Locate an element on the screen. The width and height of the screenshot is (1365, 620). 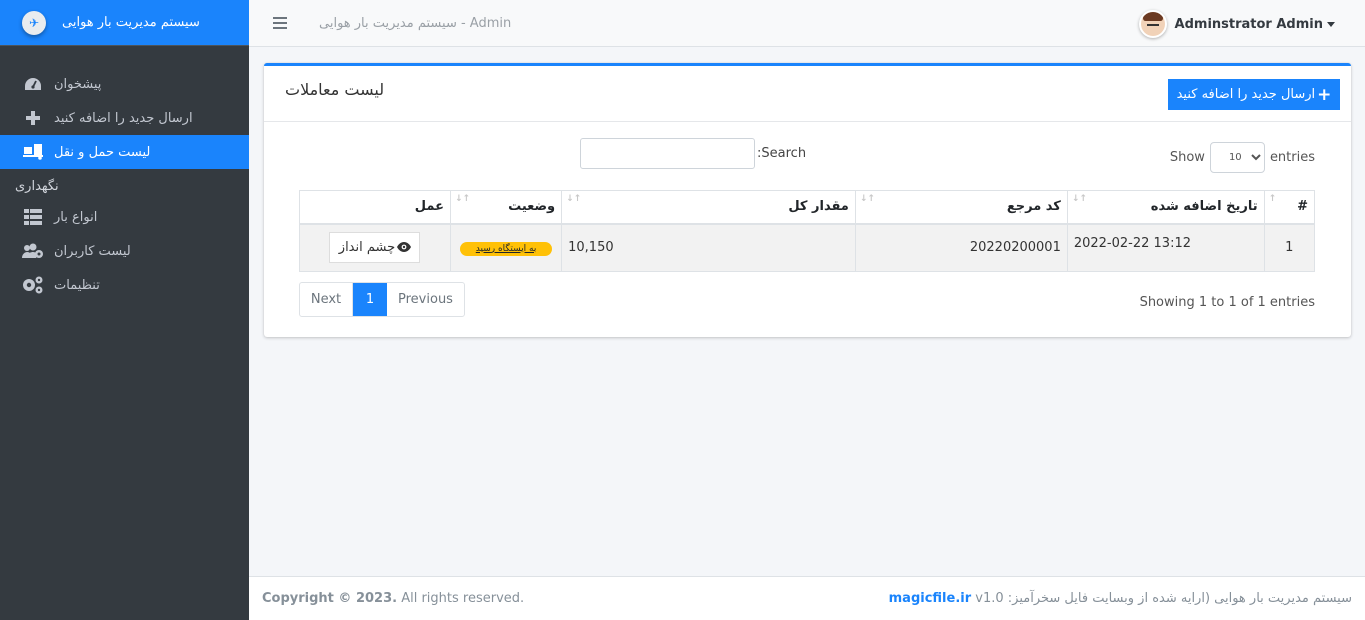
status-badge: به ایستگاه رسید is located at coordinates (506, 248).